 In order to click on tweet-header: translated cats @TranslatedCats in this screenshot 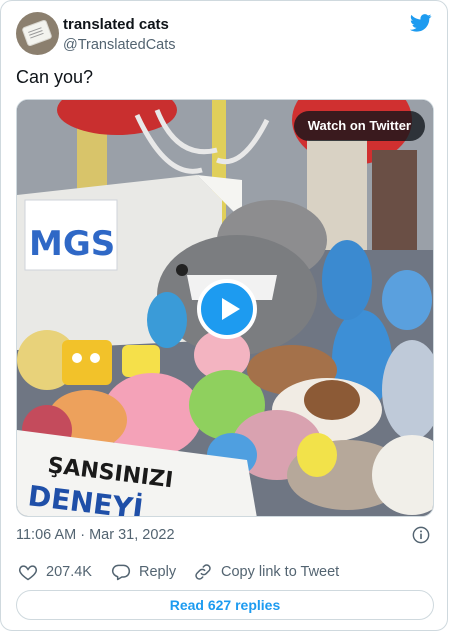, I will do `click(224, 34)`.